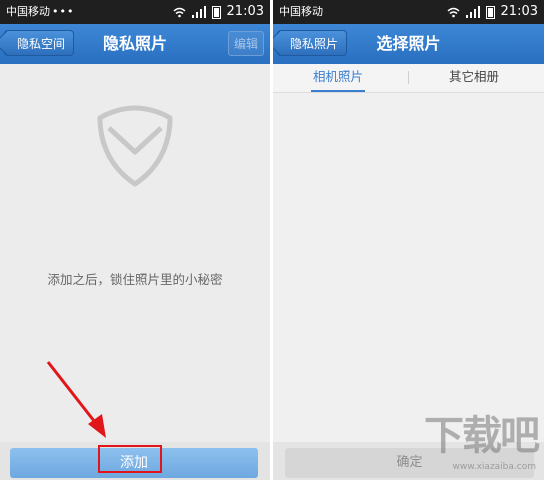 Image resolution: width=544 pixels, height=480 pixels. Describe the element at coordinates (408, 44) in the screenshot. I see `title-bar: 隐私照片 选择照片` at that location.